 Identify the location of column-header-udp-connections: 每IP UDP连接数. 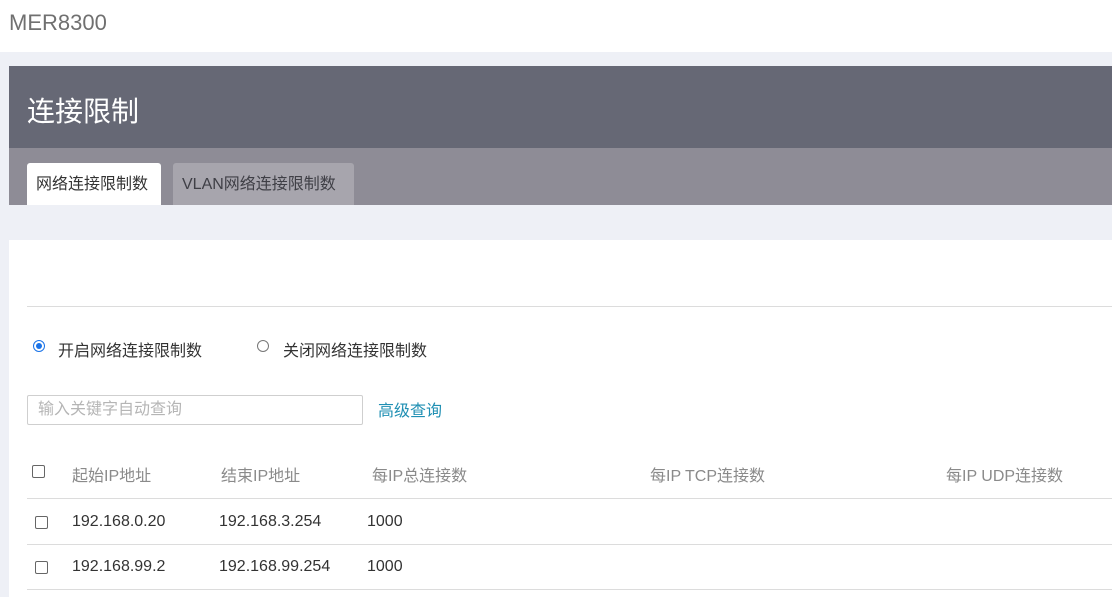
(1005, 476).